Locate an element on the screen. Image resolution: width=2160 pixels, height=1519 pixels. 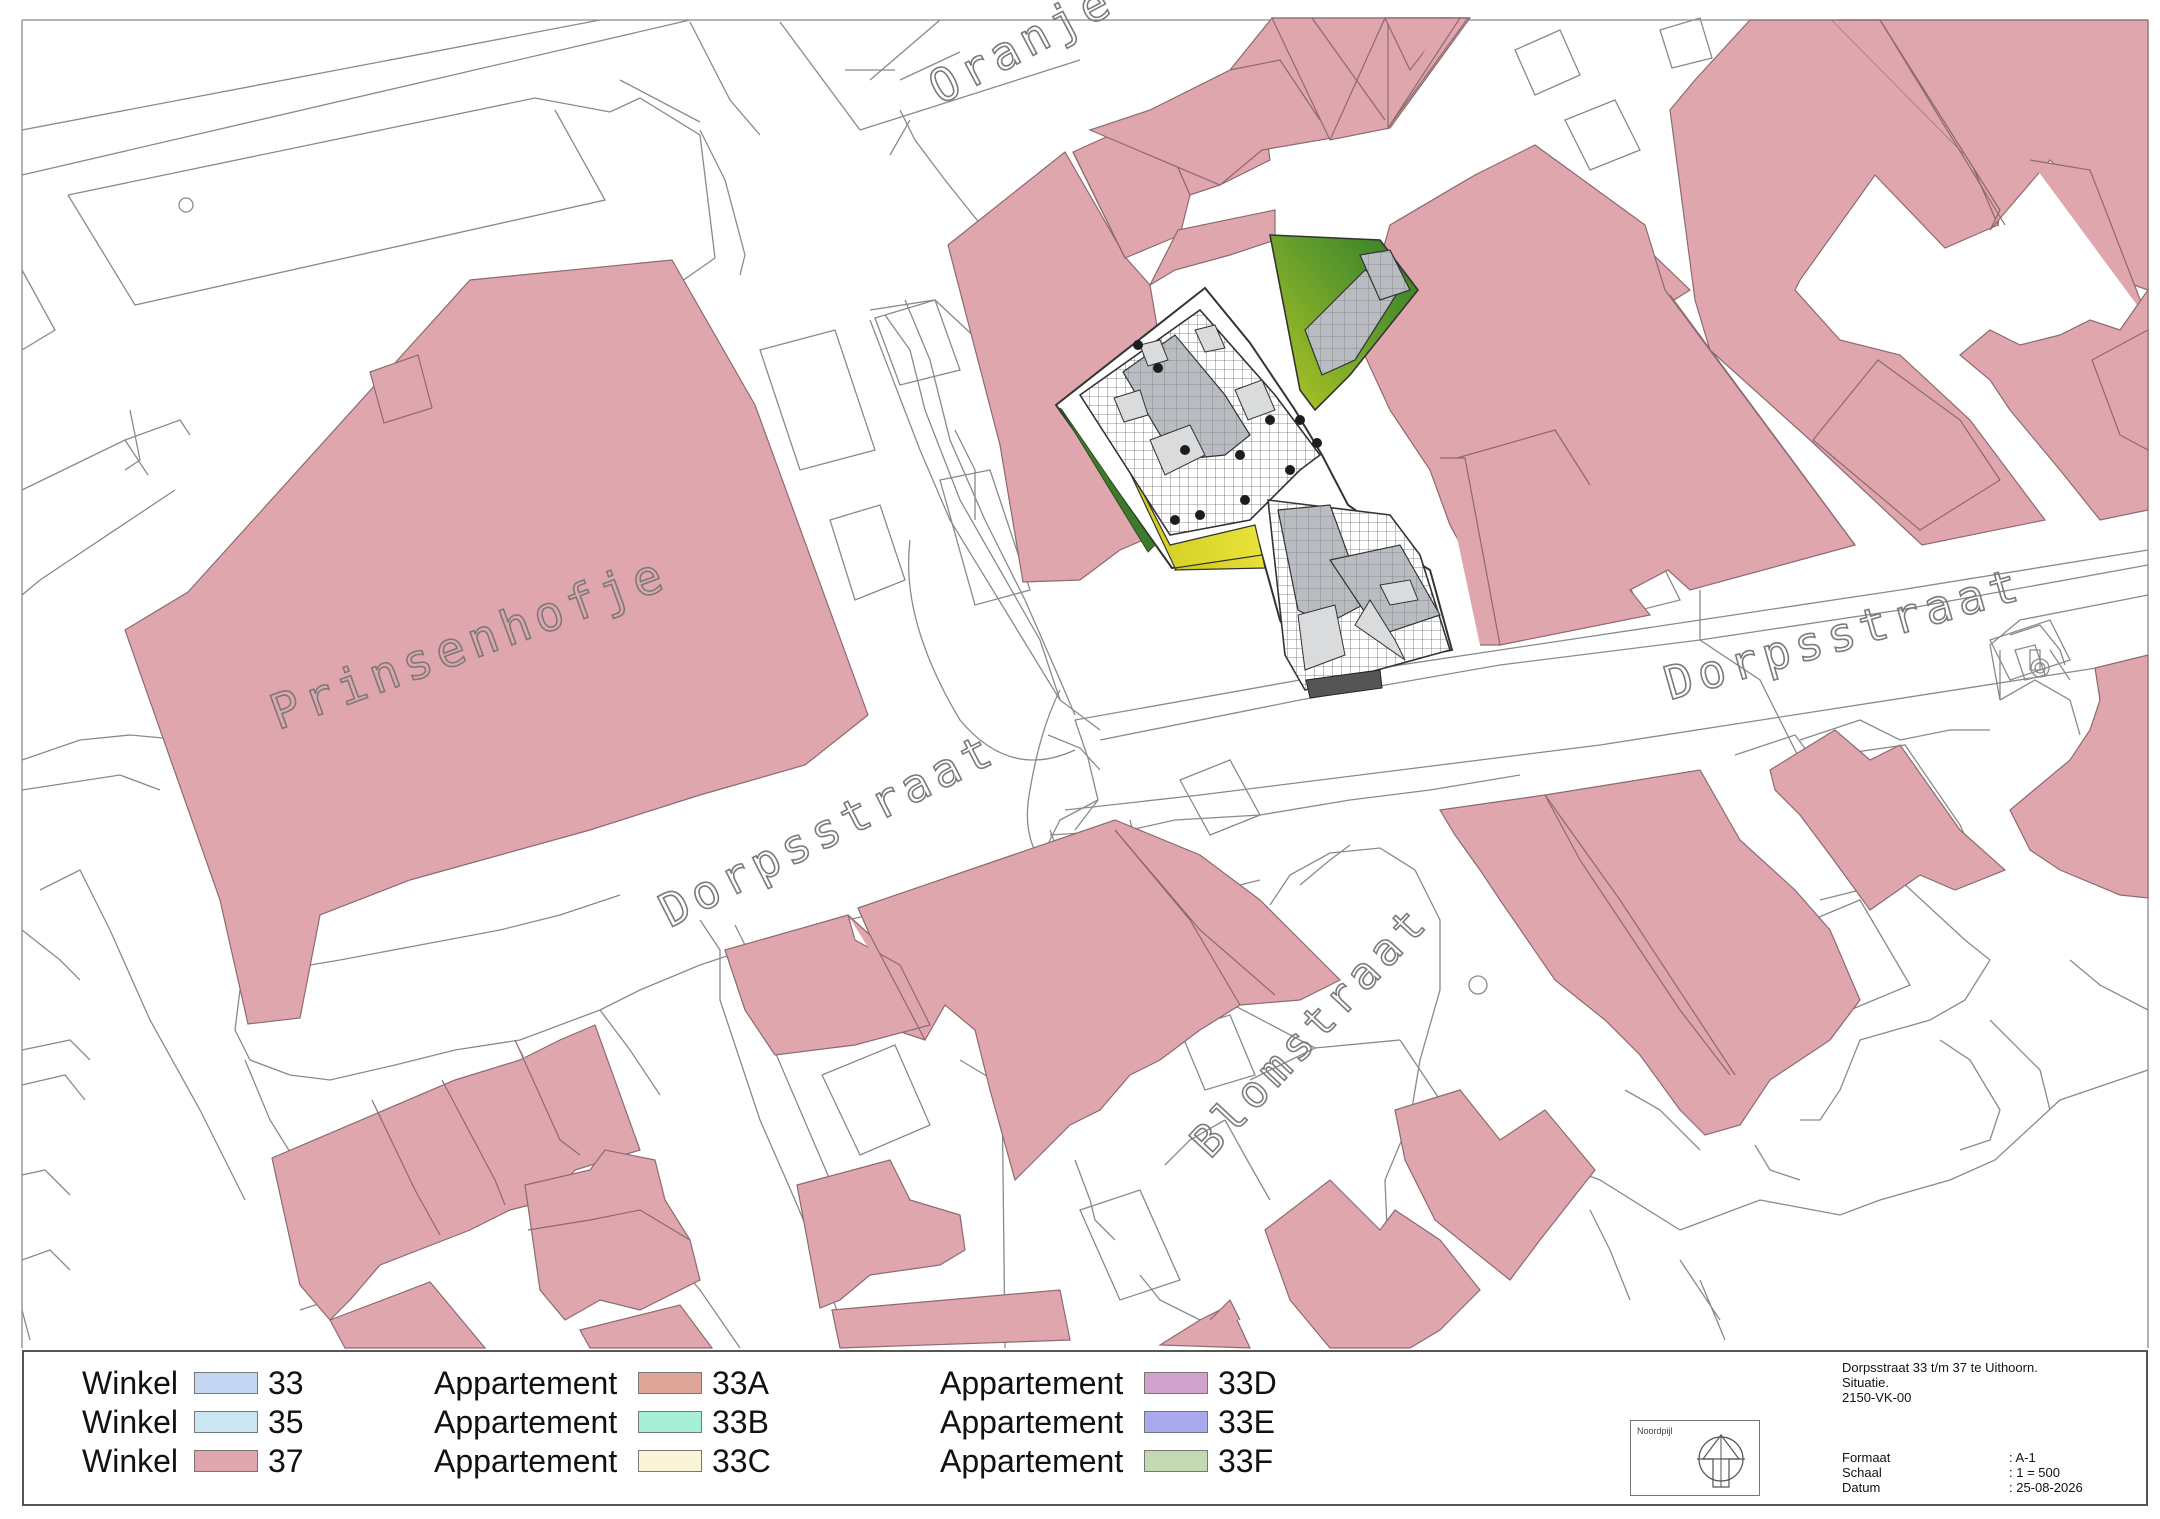
drawing-number: 2150-VK-00 is located at coordinates (1877, 1397).